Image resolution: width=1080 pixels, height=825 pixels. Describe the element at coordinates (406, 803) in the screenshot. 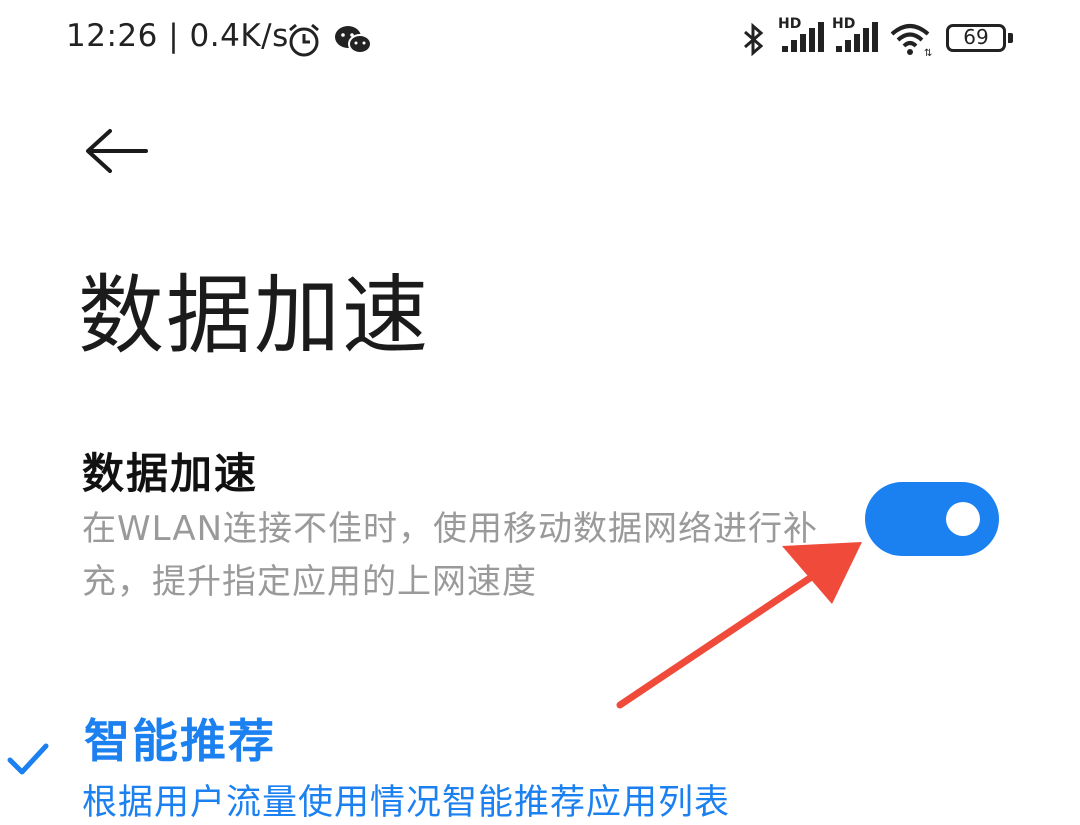

I see `option-description: 根据用户流量使用情况智能推荐应用列表` at that location.